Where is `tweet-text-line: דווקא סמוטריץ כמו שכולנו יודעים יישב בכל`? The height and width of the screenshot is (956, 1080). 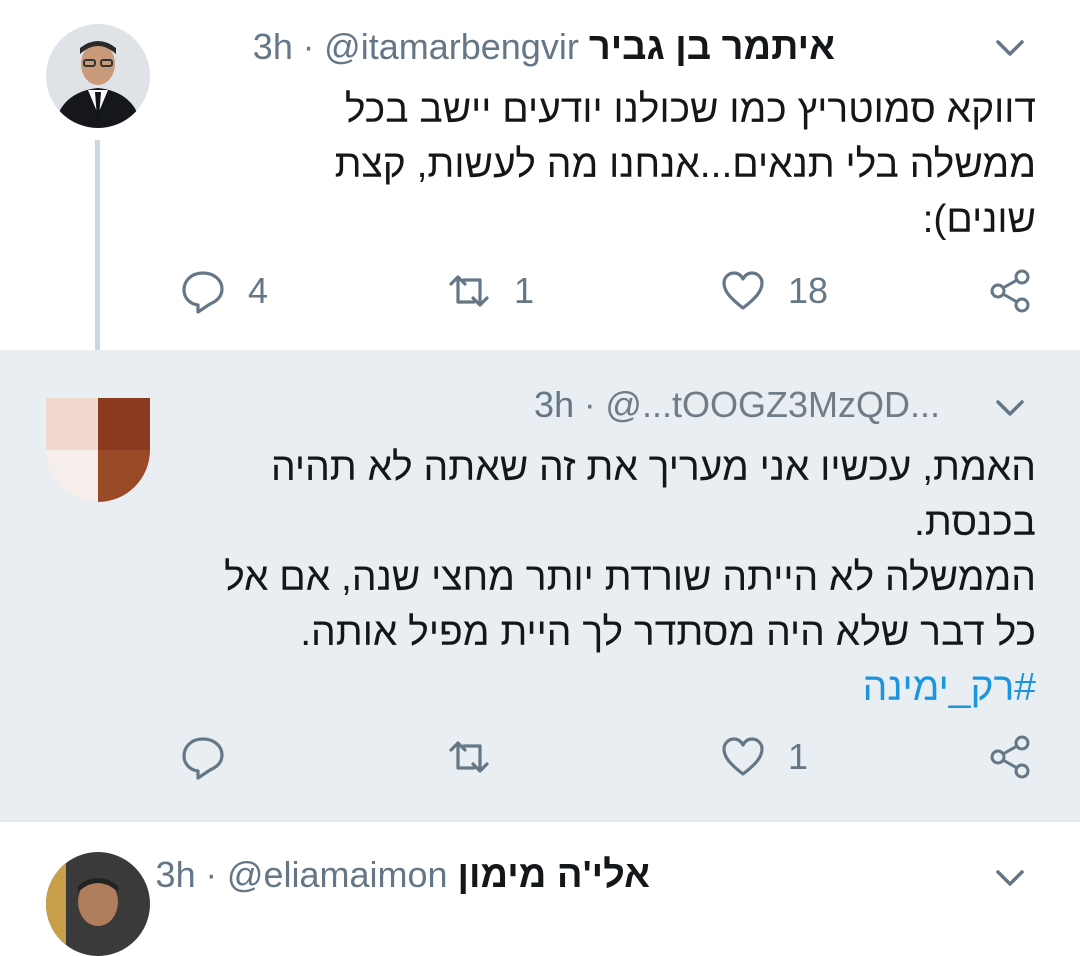
tweet-text-line: דווקא סמוטריץ כמו שכולנו יודעים יישב בכל is located at coordinates (690, 109).